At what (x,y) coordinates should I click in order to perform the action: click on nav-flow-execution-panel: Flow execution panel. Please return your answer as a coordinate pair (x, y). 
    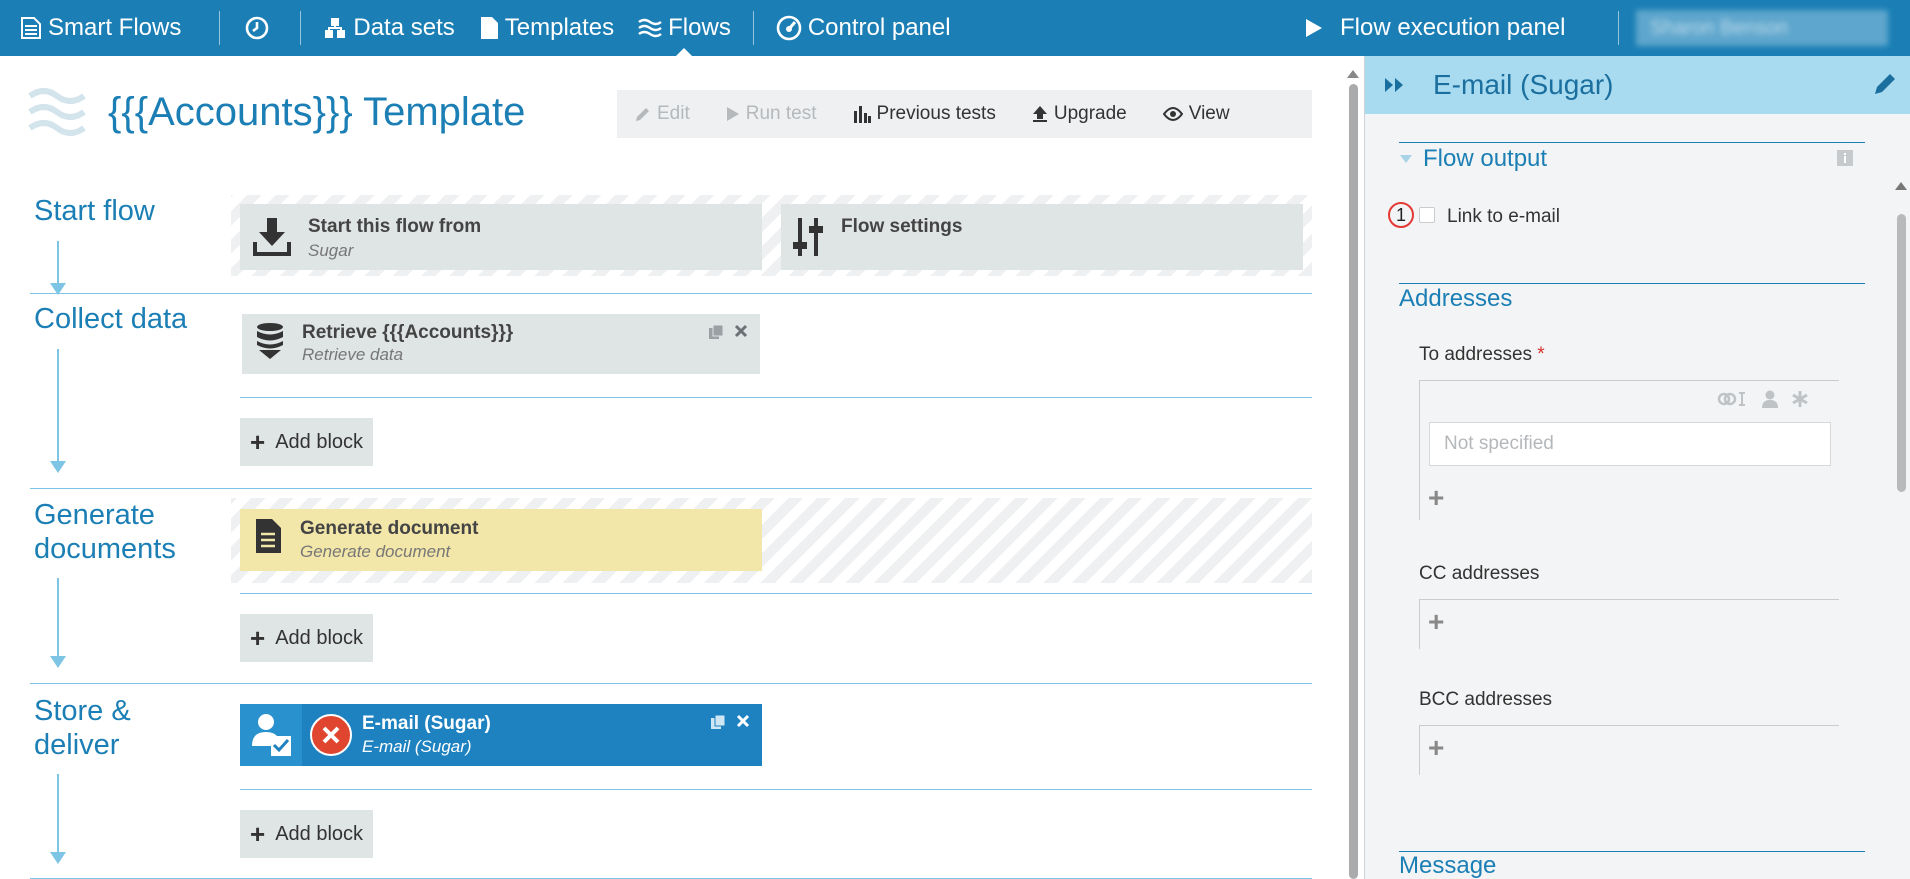
    Looking at the image, I should click on (1433, 28).